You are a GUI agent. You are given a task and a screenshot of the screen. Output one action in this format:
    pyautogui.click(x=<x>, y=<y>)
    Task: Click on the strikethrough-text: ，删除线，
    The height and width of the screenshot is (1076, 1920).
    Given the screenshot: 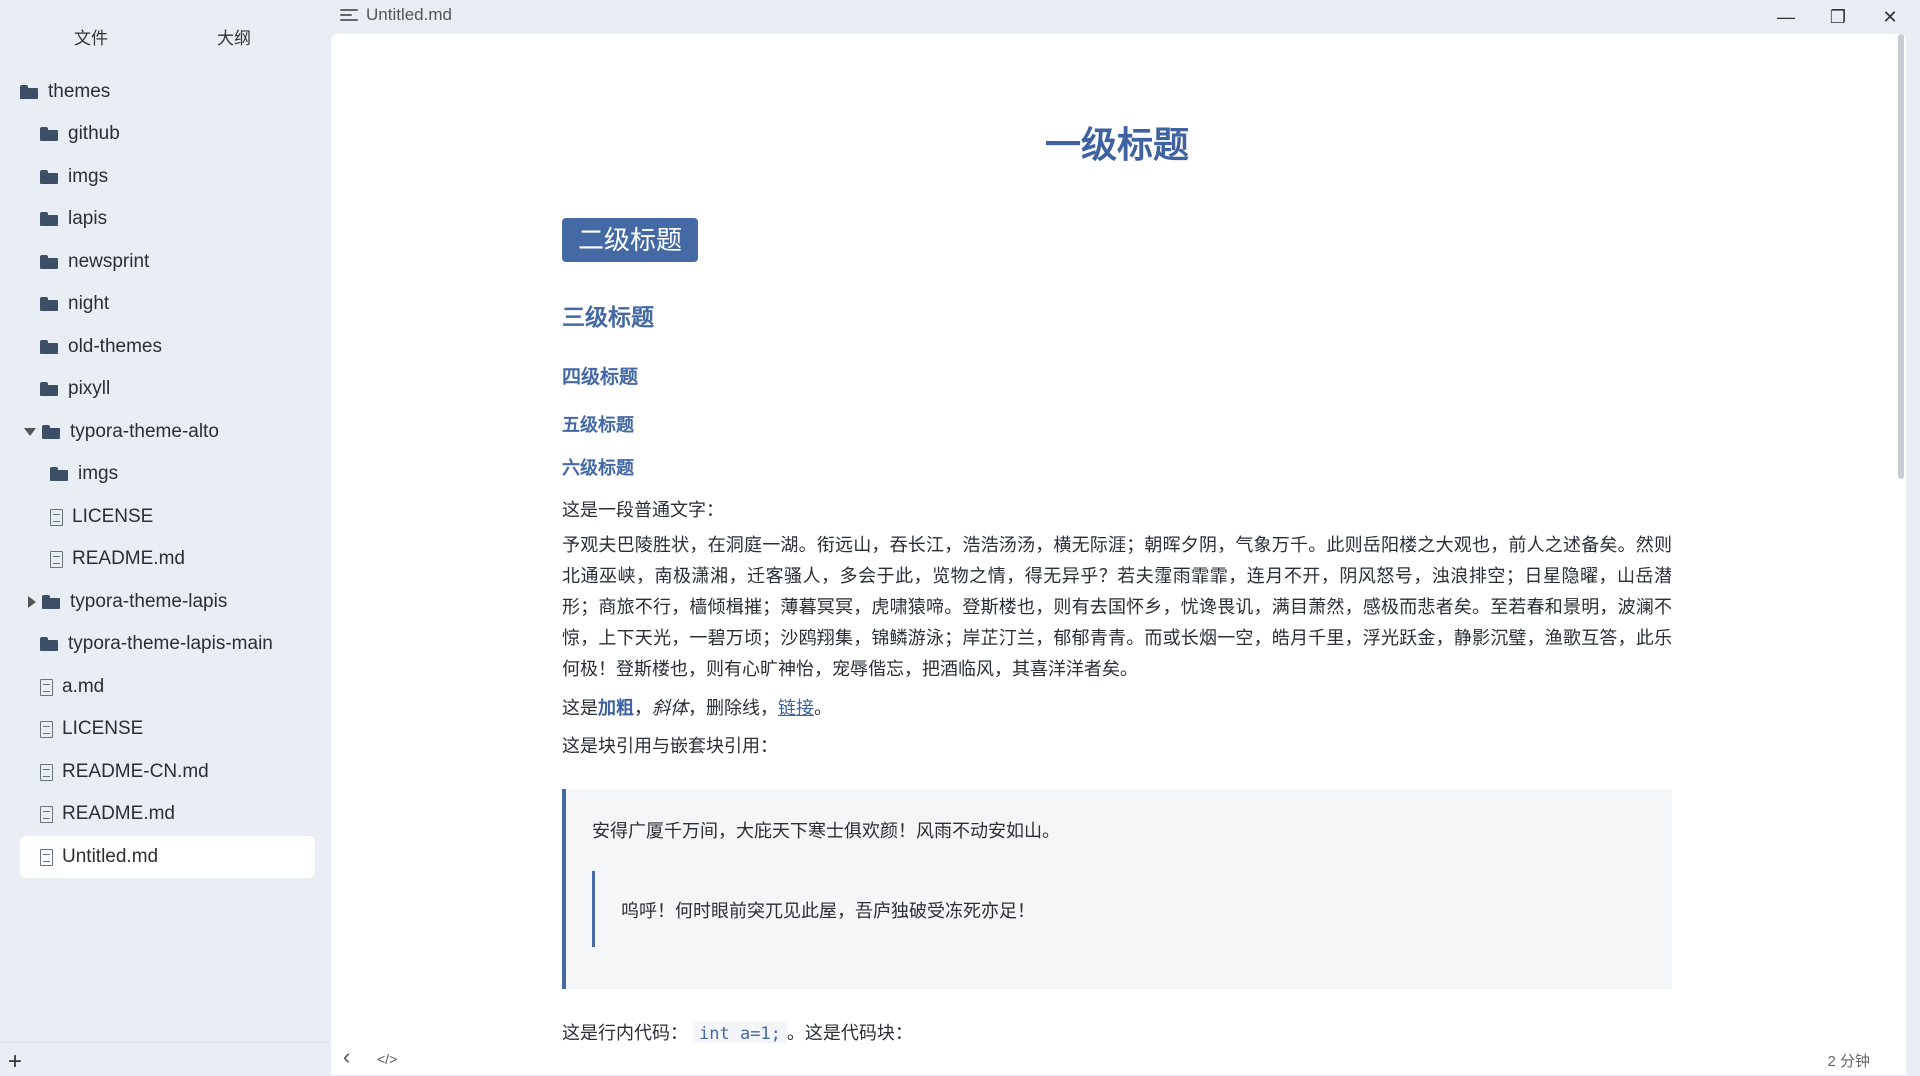 What is the action you would take?
    pyautogui.click(x=733, y=708)
    